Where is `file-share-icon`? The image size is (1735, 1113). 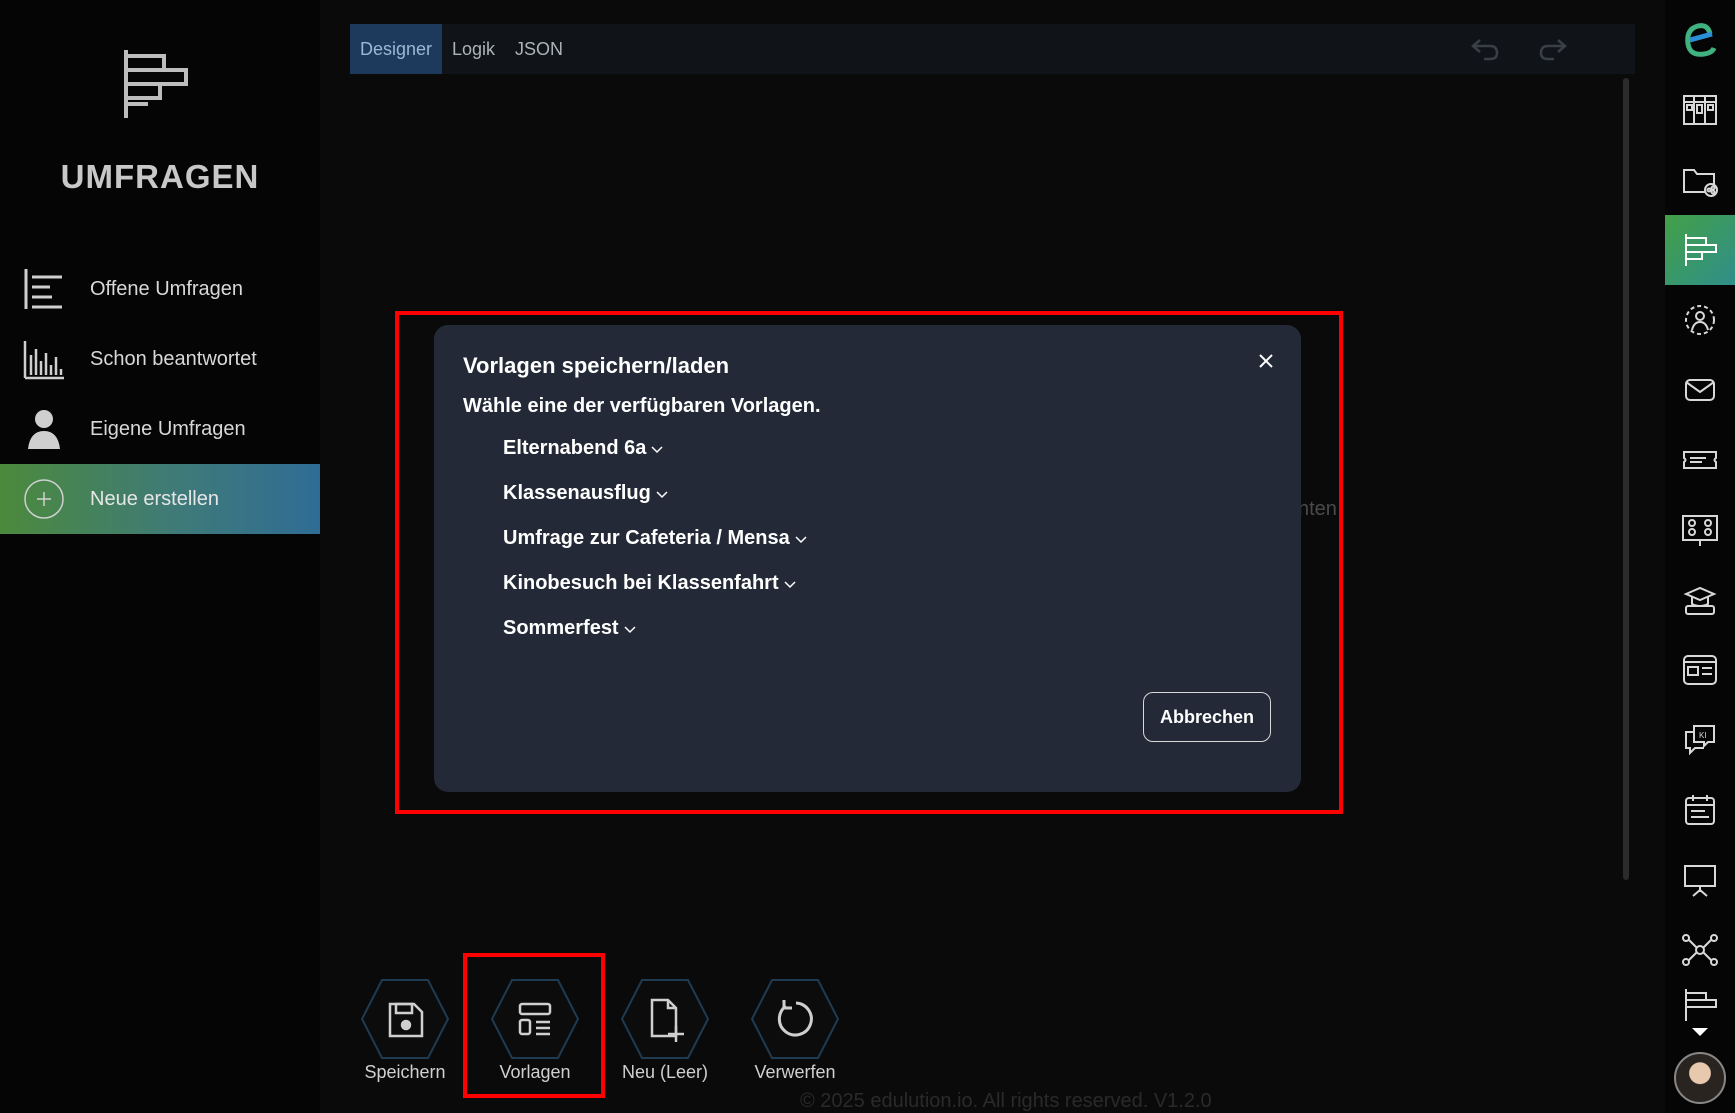
file-share-icon is located at coordinates (1700, 180).